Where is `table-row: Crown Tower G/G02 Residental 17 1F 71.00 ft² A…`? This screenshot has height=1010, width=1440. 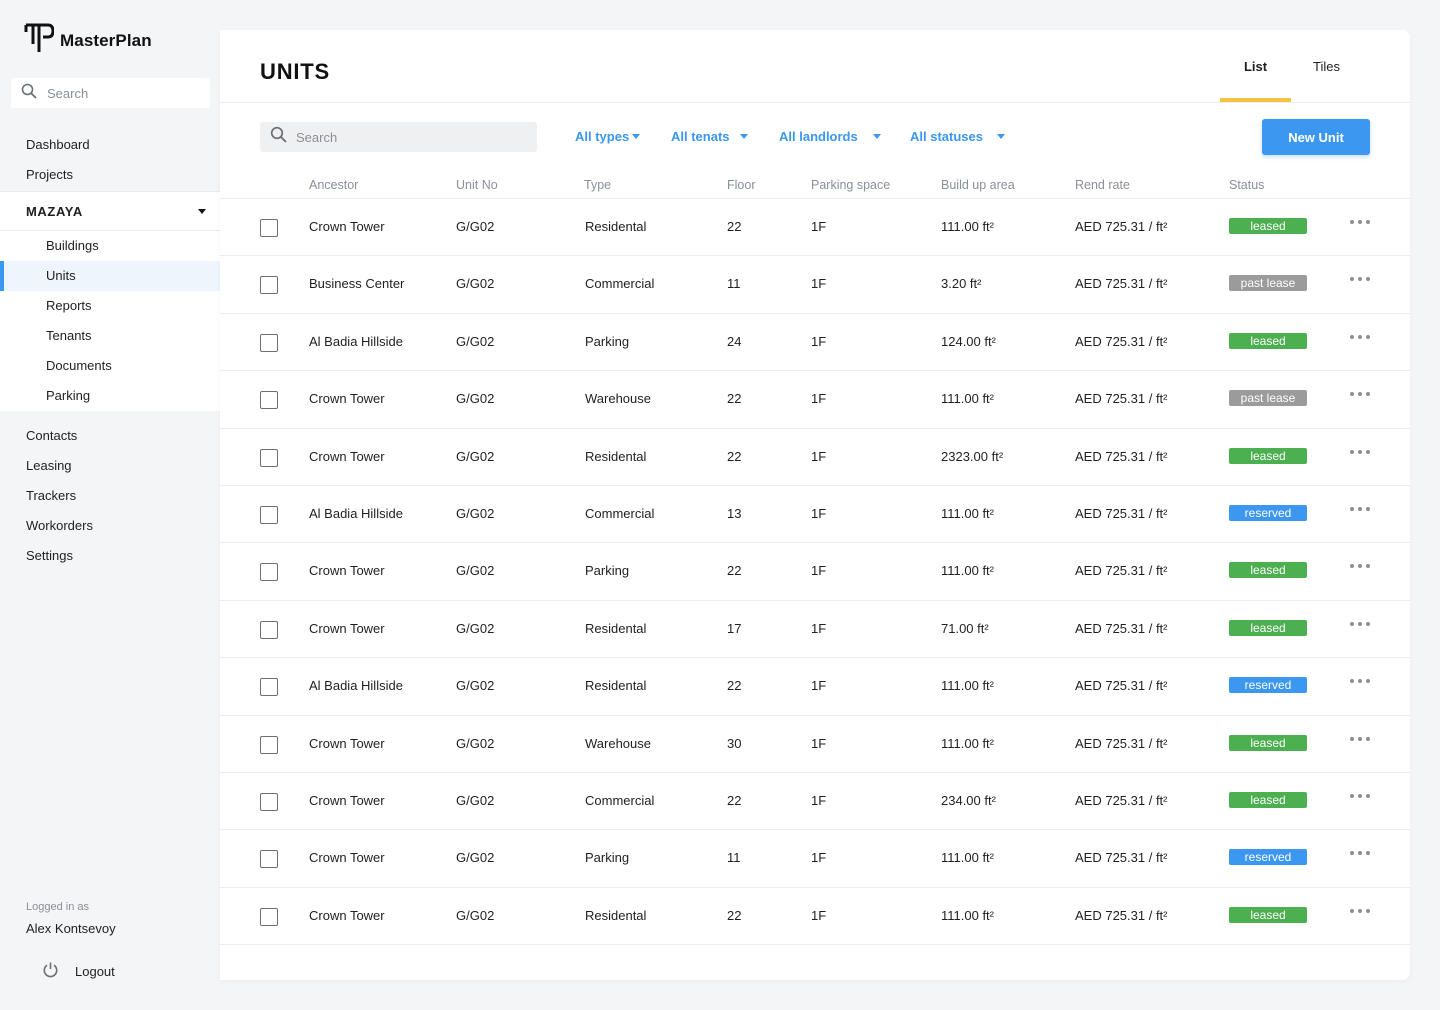 table-row: Crown Tower G/G02 Residental 17 1F 71.00 ft² A… is located at coordinates (815, 630).